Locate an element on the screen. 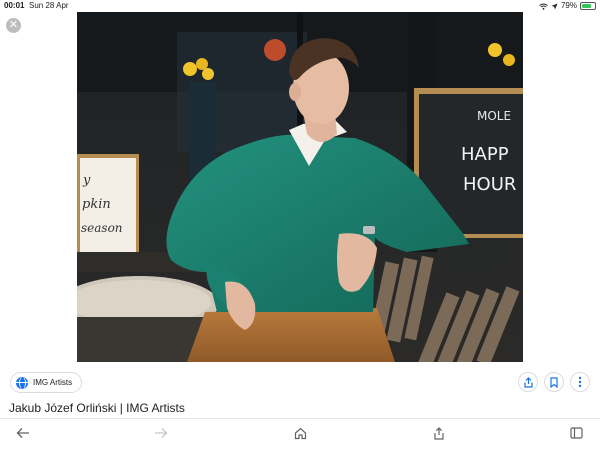 The image size is (600, 450). share-button is located at coordinates (528, 382).